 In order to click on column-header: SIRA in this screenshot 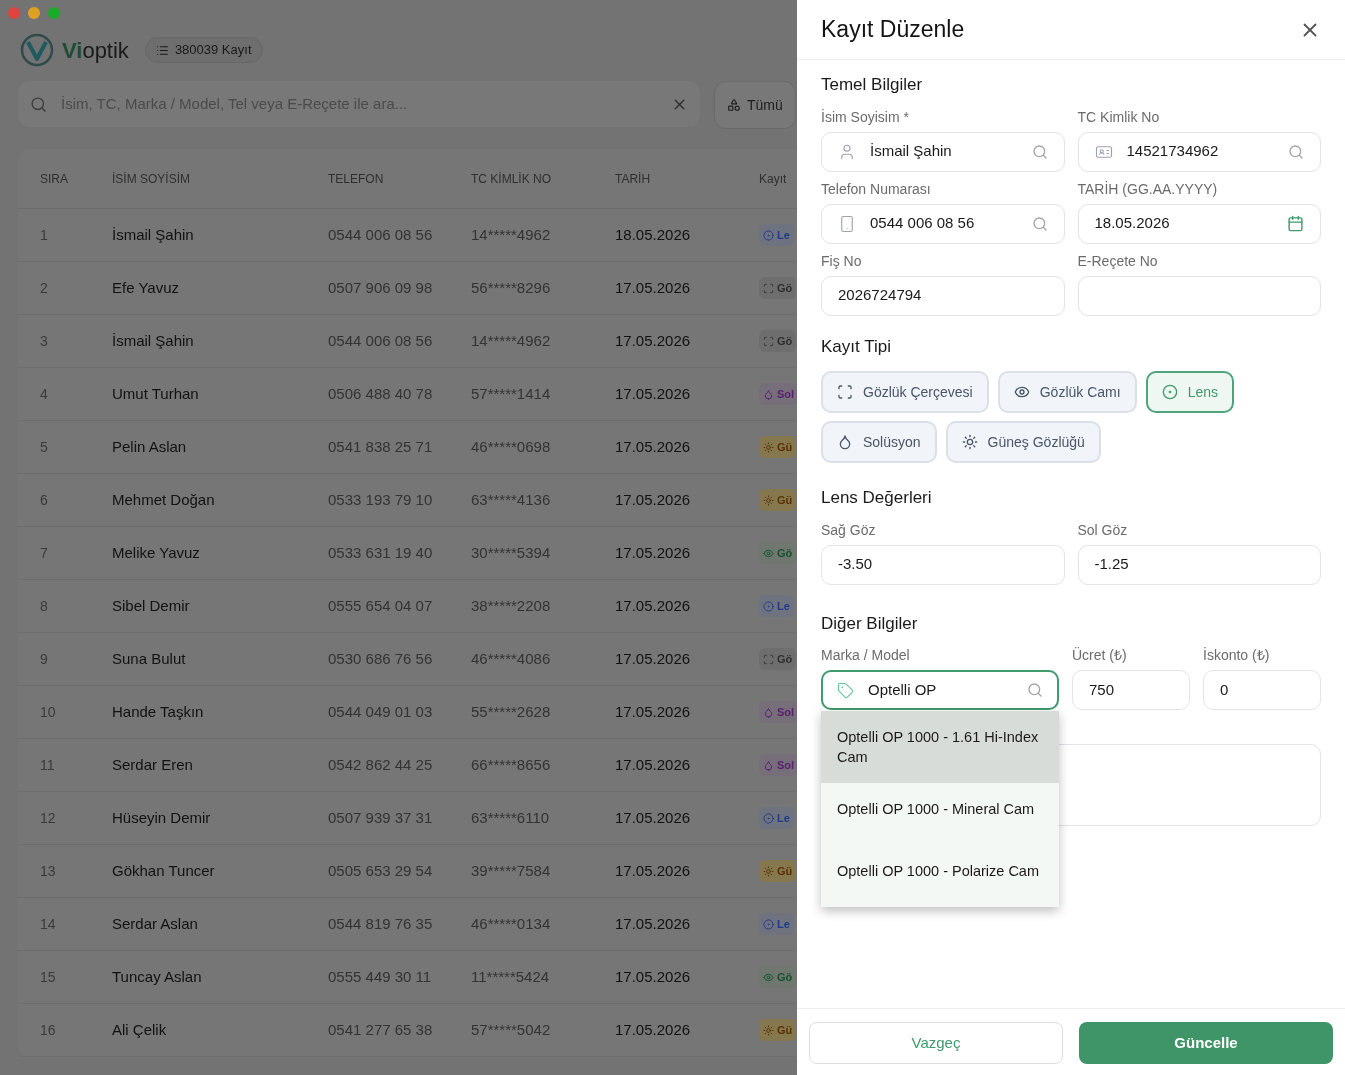, I will do `click(54, 179)`.